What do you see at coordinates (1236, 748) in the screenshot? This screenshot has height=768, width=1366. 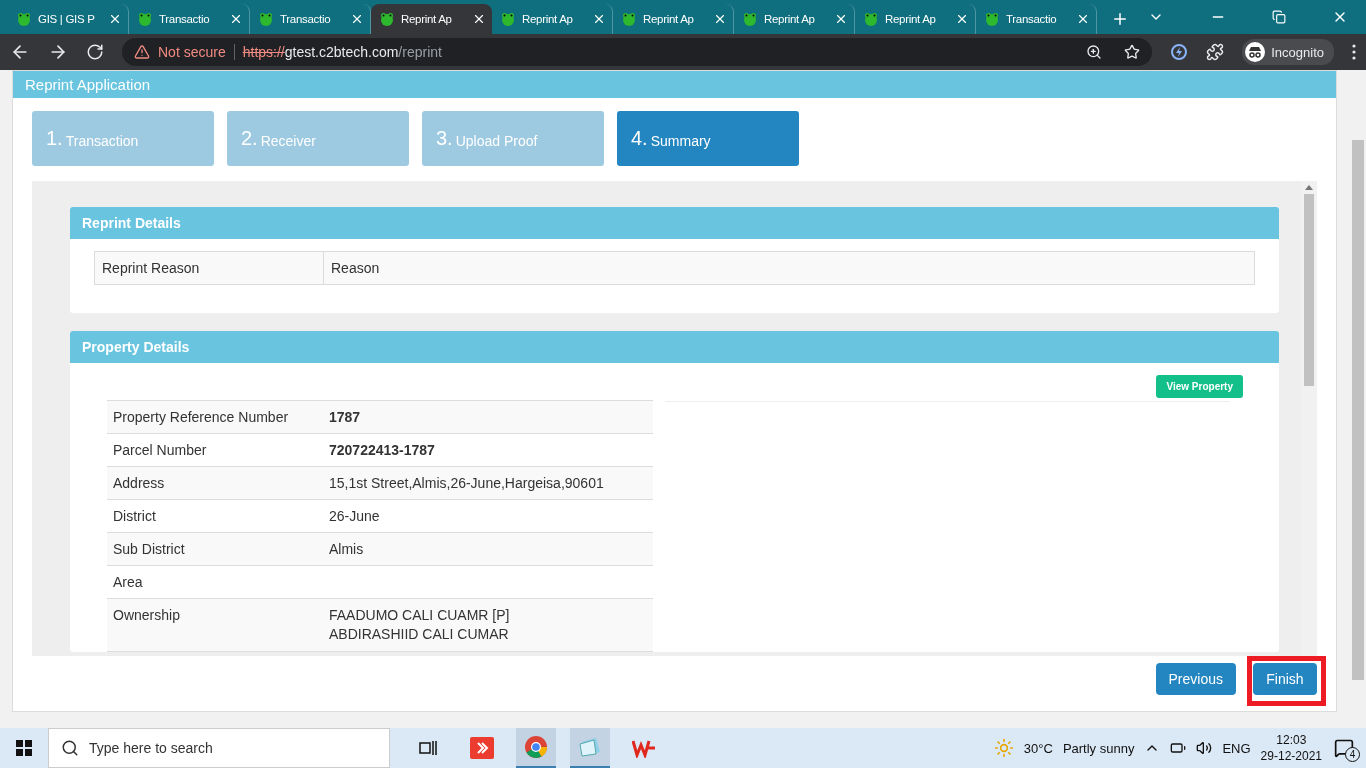 I see `language-indicator: ENG` at bounding box center [1236, 748].